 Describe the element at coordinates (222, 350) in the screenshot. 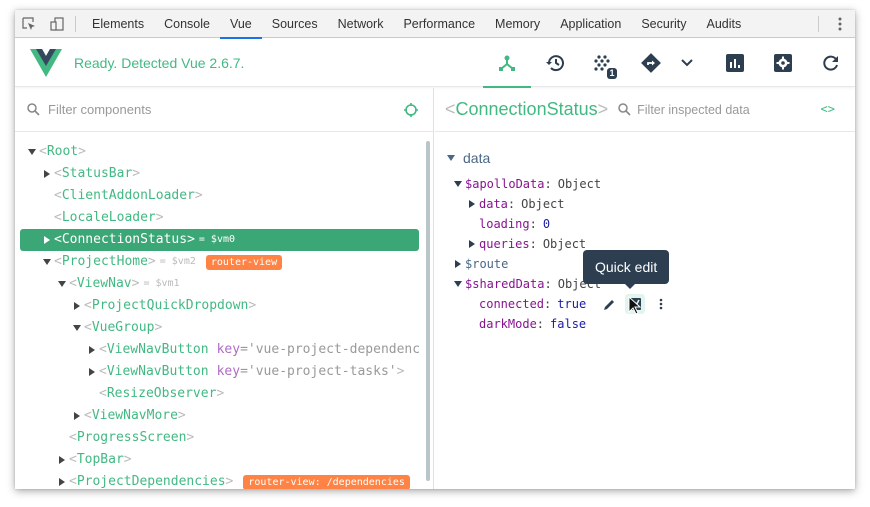

I see `tree-node-viewnavbutton: < ViewNavButton key ='vue-project-dependenc` at that location.